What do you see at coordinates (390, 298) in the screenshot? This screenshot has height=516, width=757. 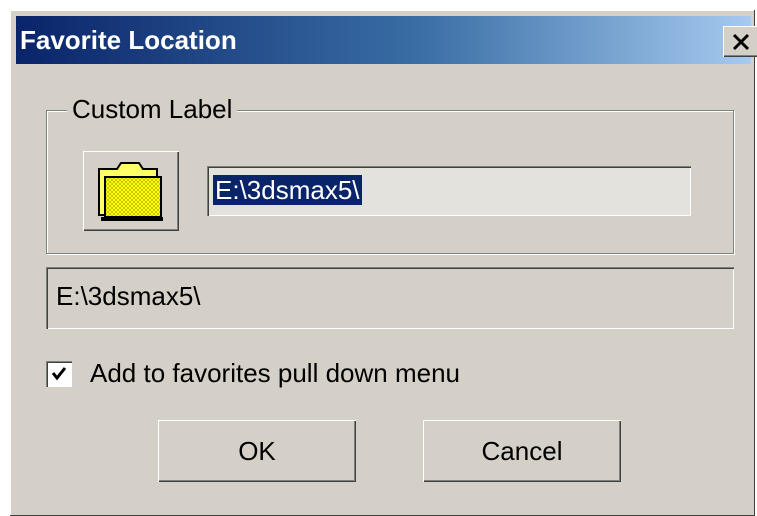 I see `path-display-field: E:\3dsmax5\` at bounding box center [390, 298].